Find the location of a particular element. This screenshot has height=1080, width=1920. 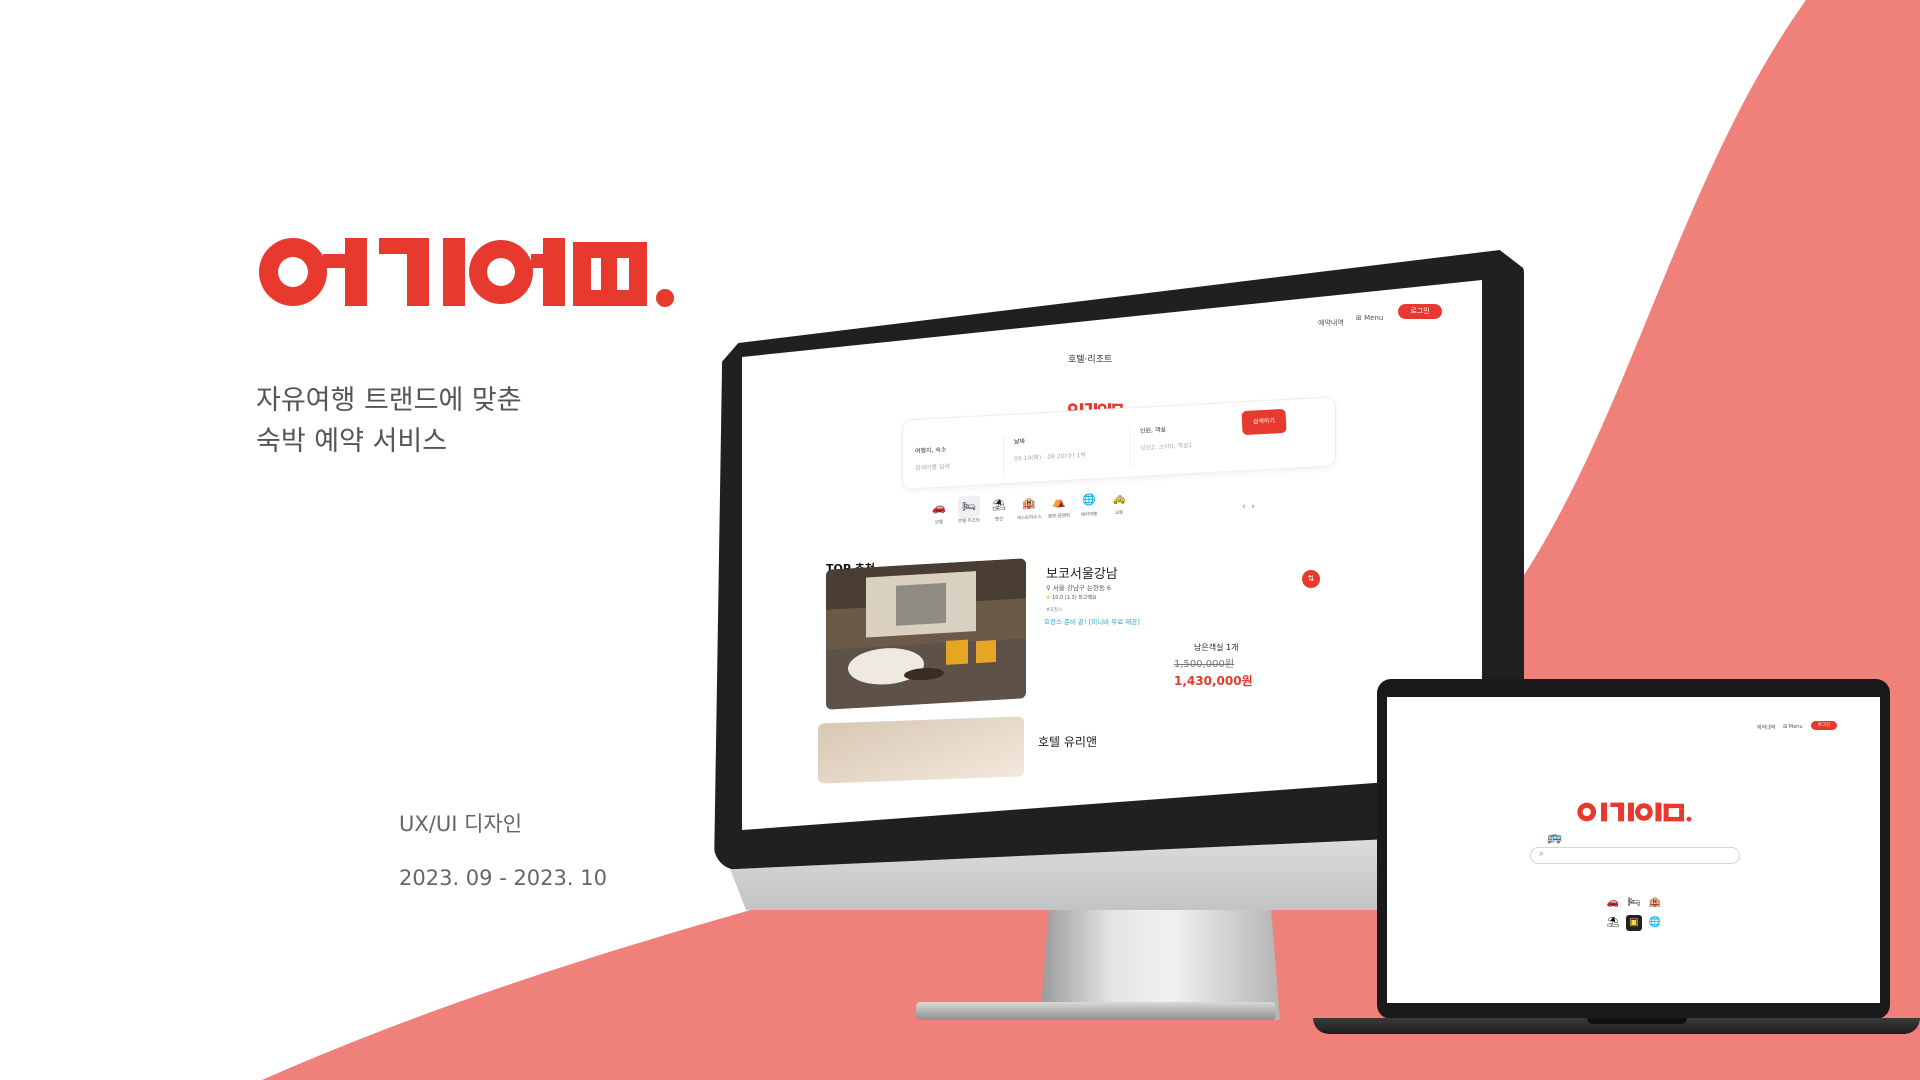

hotel-rating-text: 10.0 (1.3) 최고예요 is located at coordinates (1074, 598).